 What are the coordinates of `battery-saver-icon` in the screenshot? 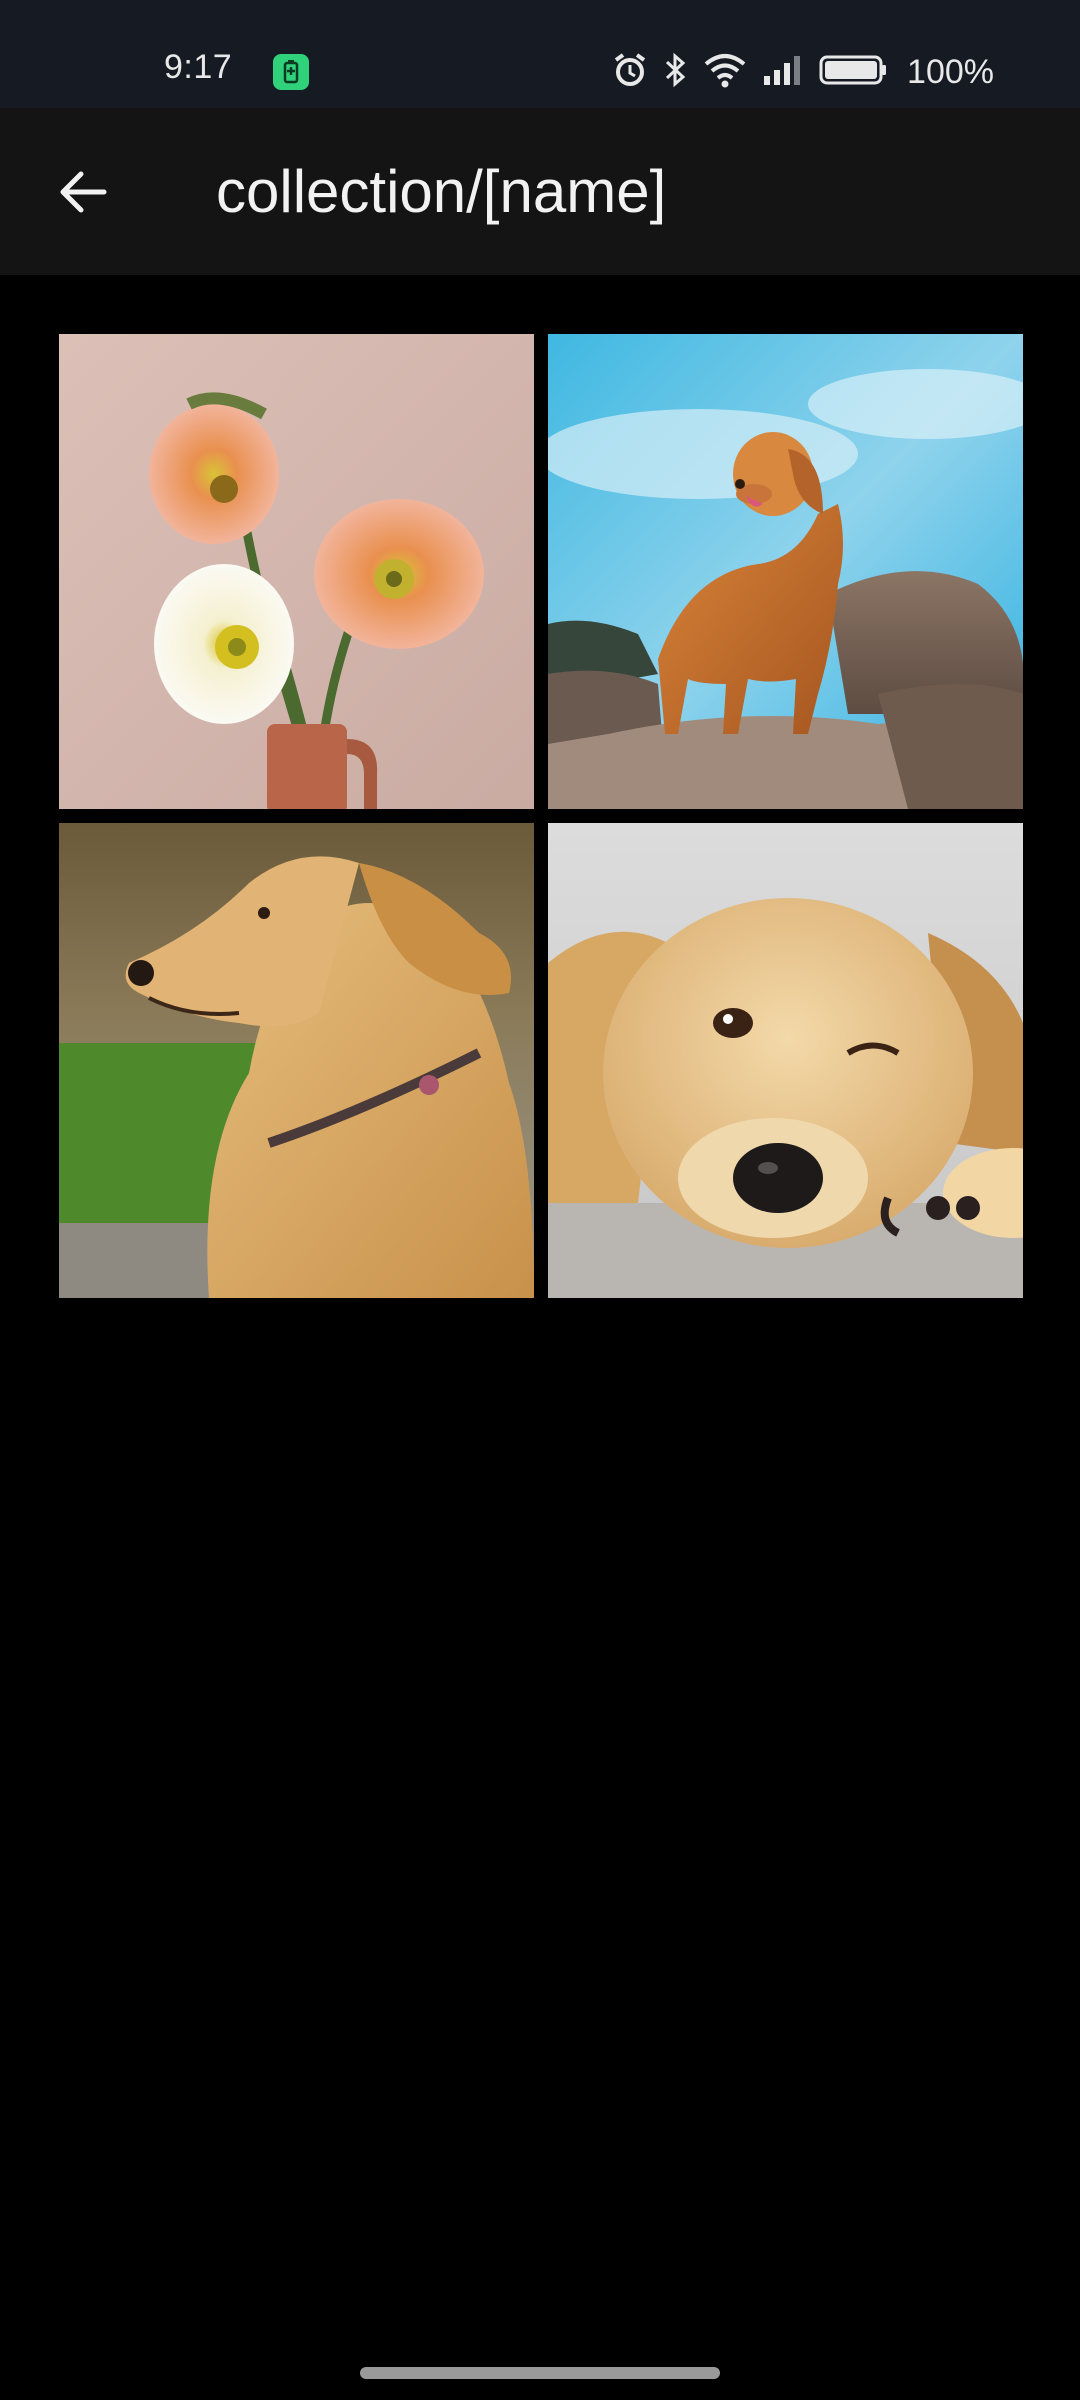 It's located at (291, 72).